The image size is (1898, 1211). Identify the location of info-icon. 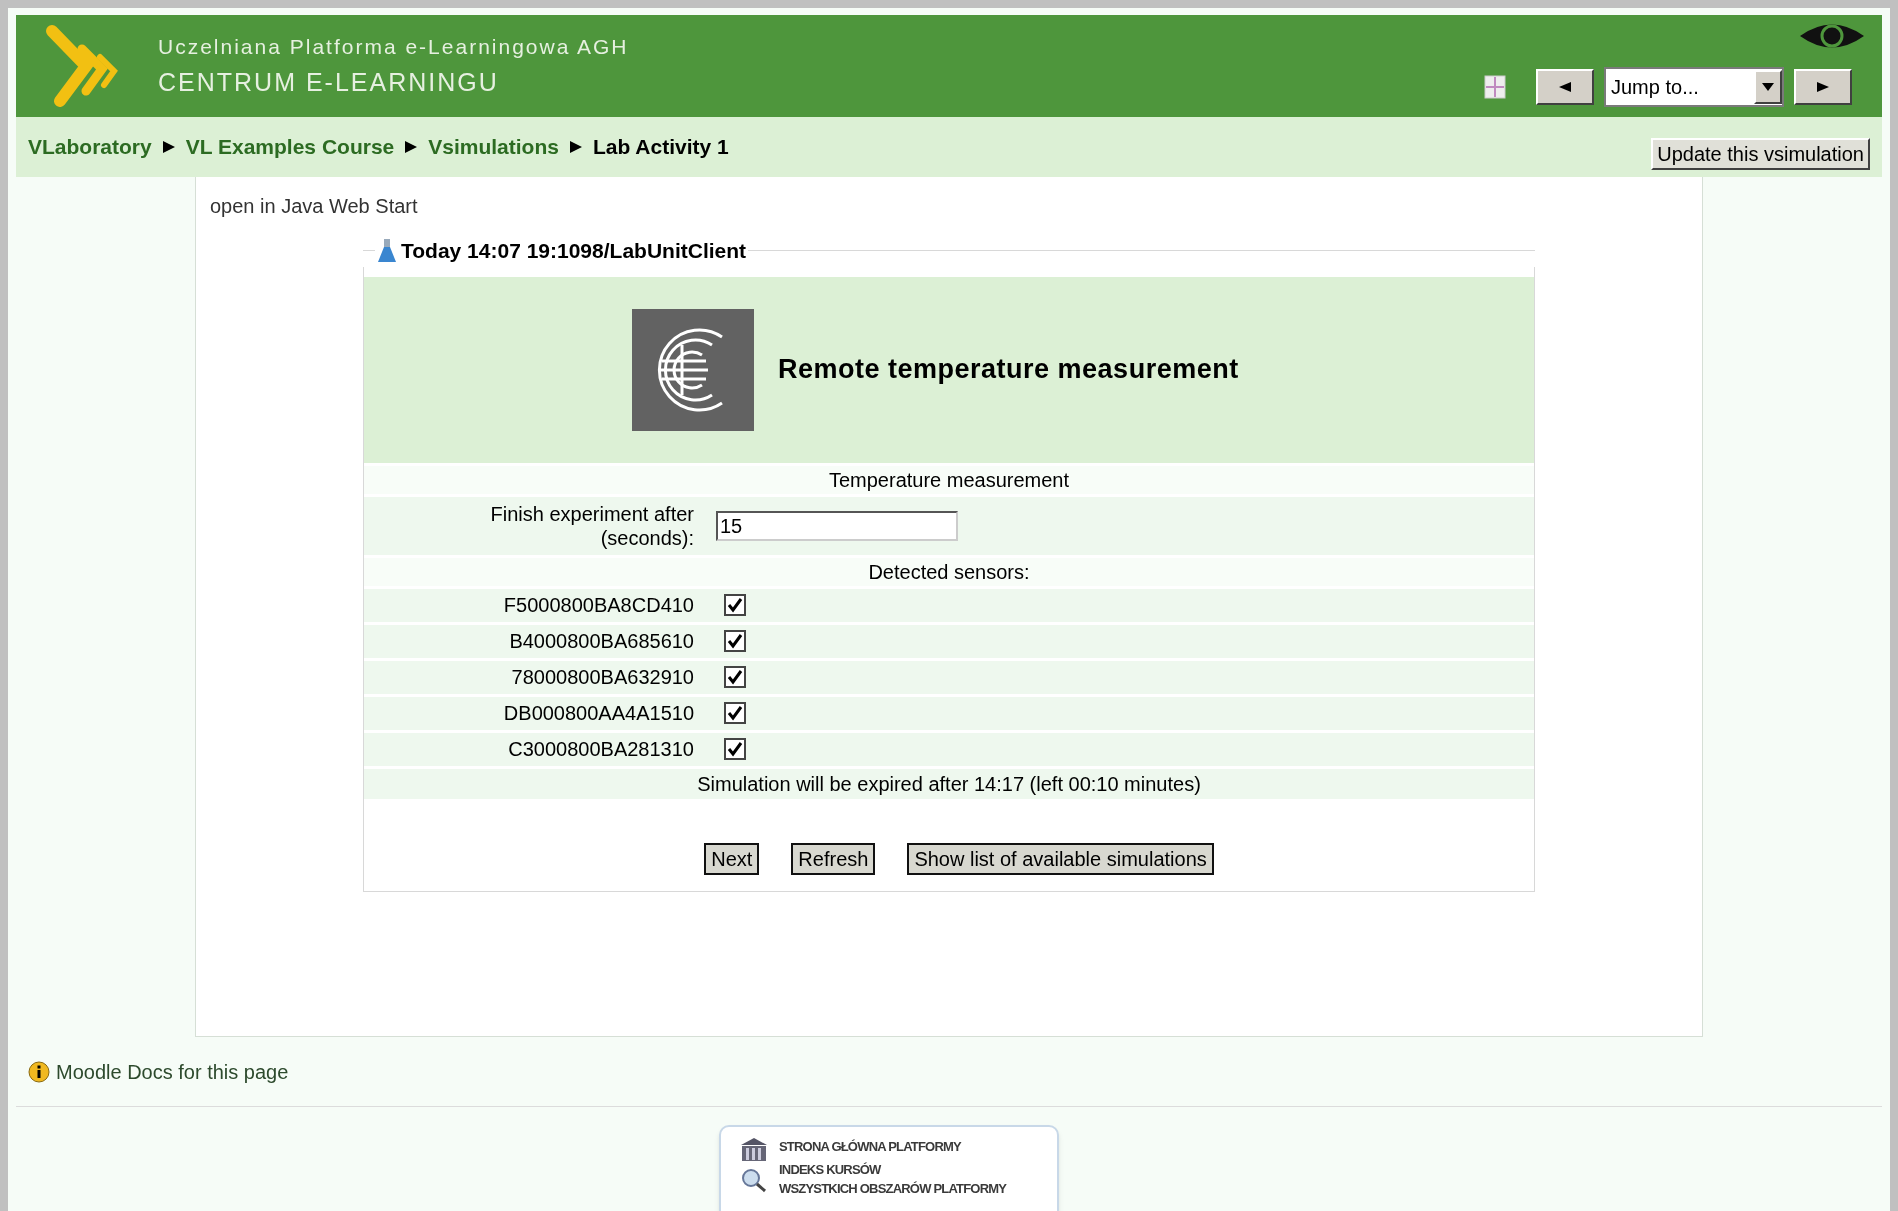
(39, 1071).